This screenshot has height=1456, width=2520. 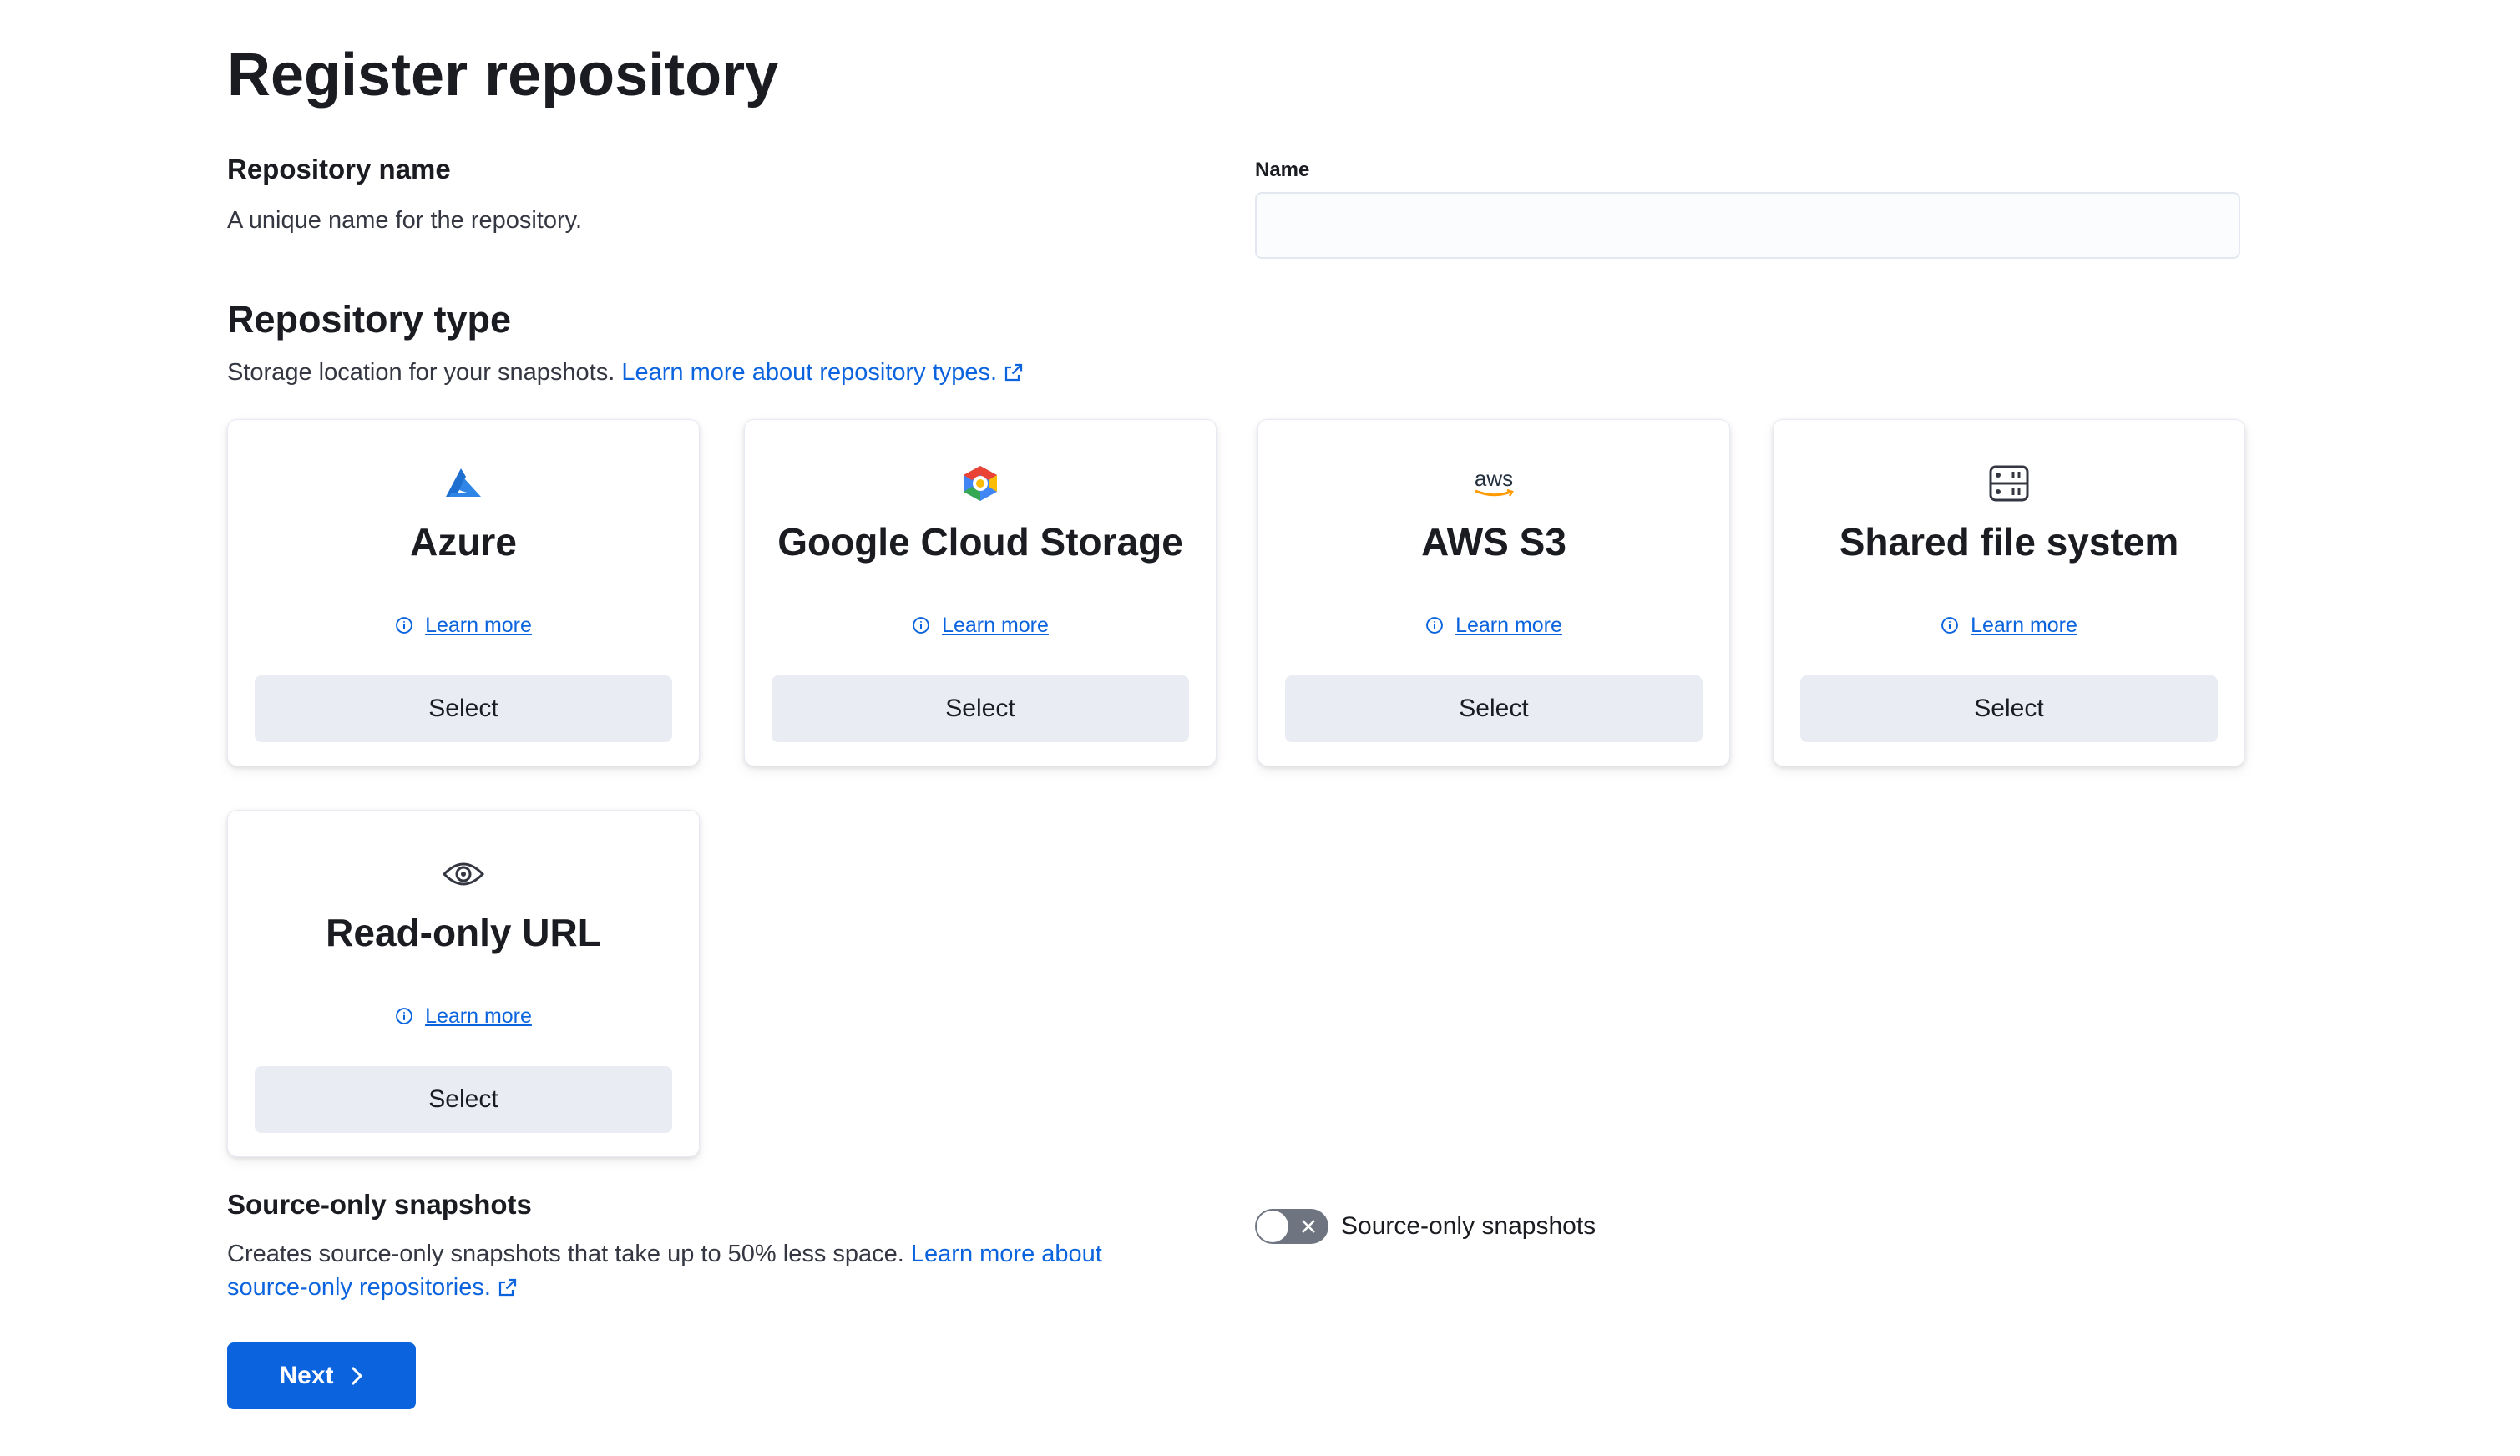 I want to click on repository-name-input, so click(x=1747, y=225).